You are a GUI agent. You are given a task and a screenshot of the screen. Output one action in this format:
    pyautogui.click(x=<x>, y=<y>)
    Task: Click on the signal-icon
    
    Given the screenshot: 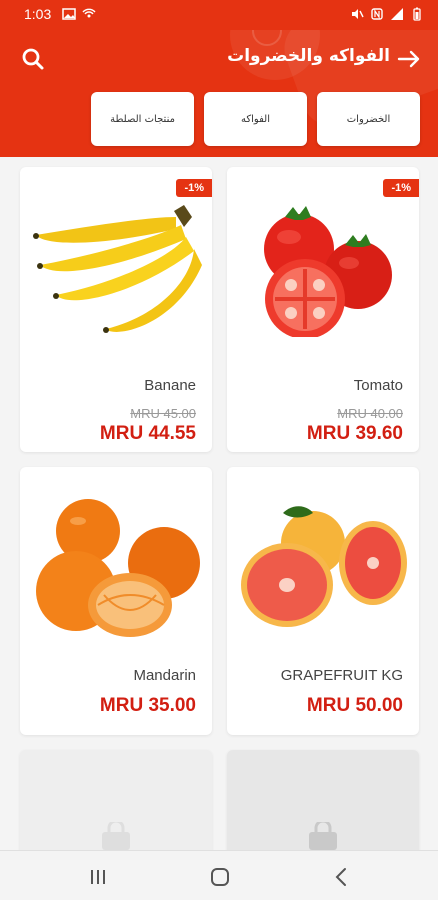 What is the action you would take?
    pyautogui.click(x=397, y=14)
    